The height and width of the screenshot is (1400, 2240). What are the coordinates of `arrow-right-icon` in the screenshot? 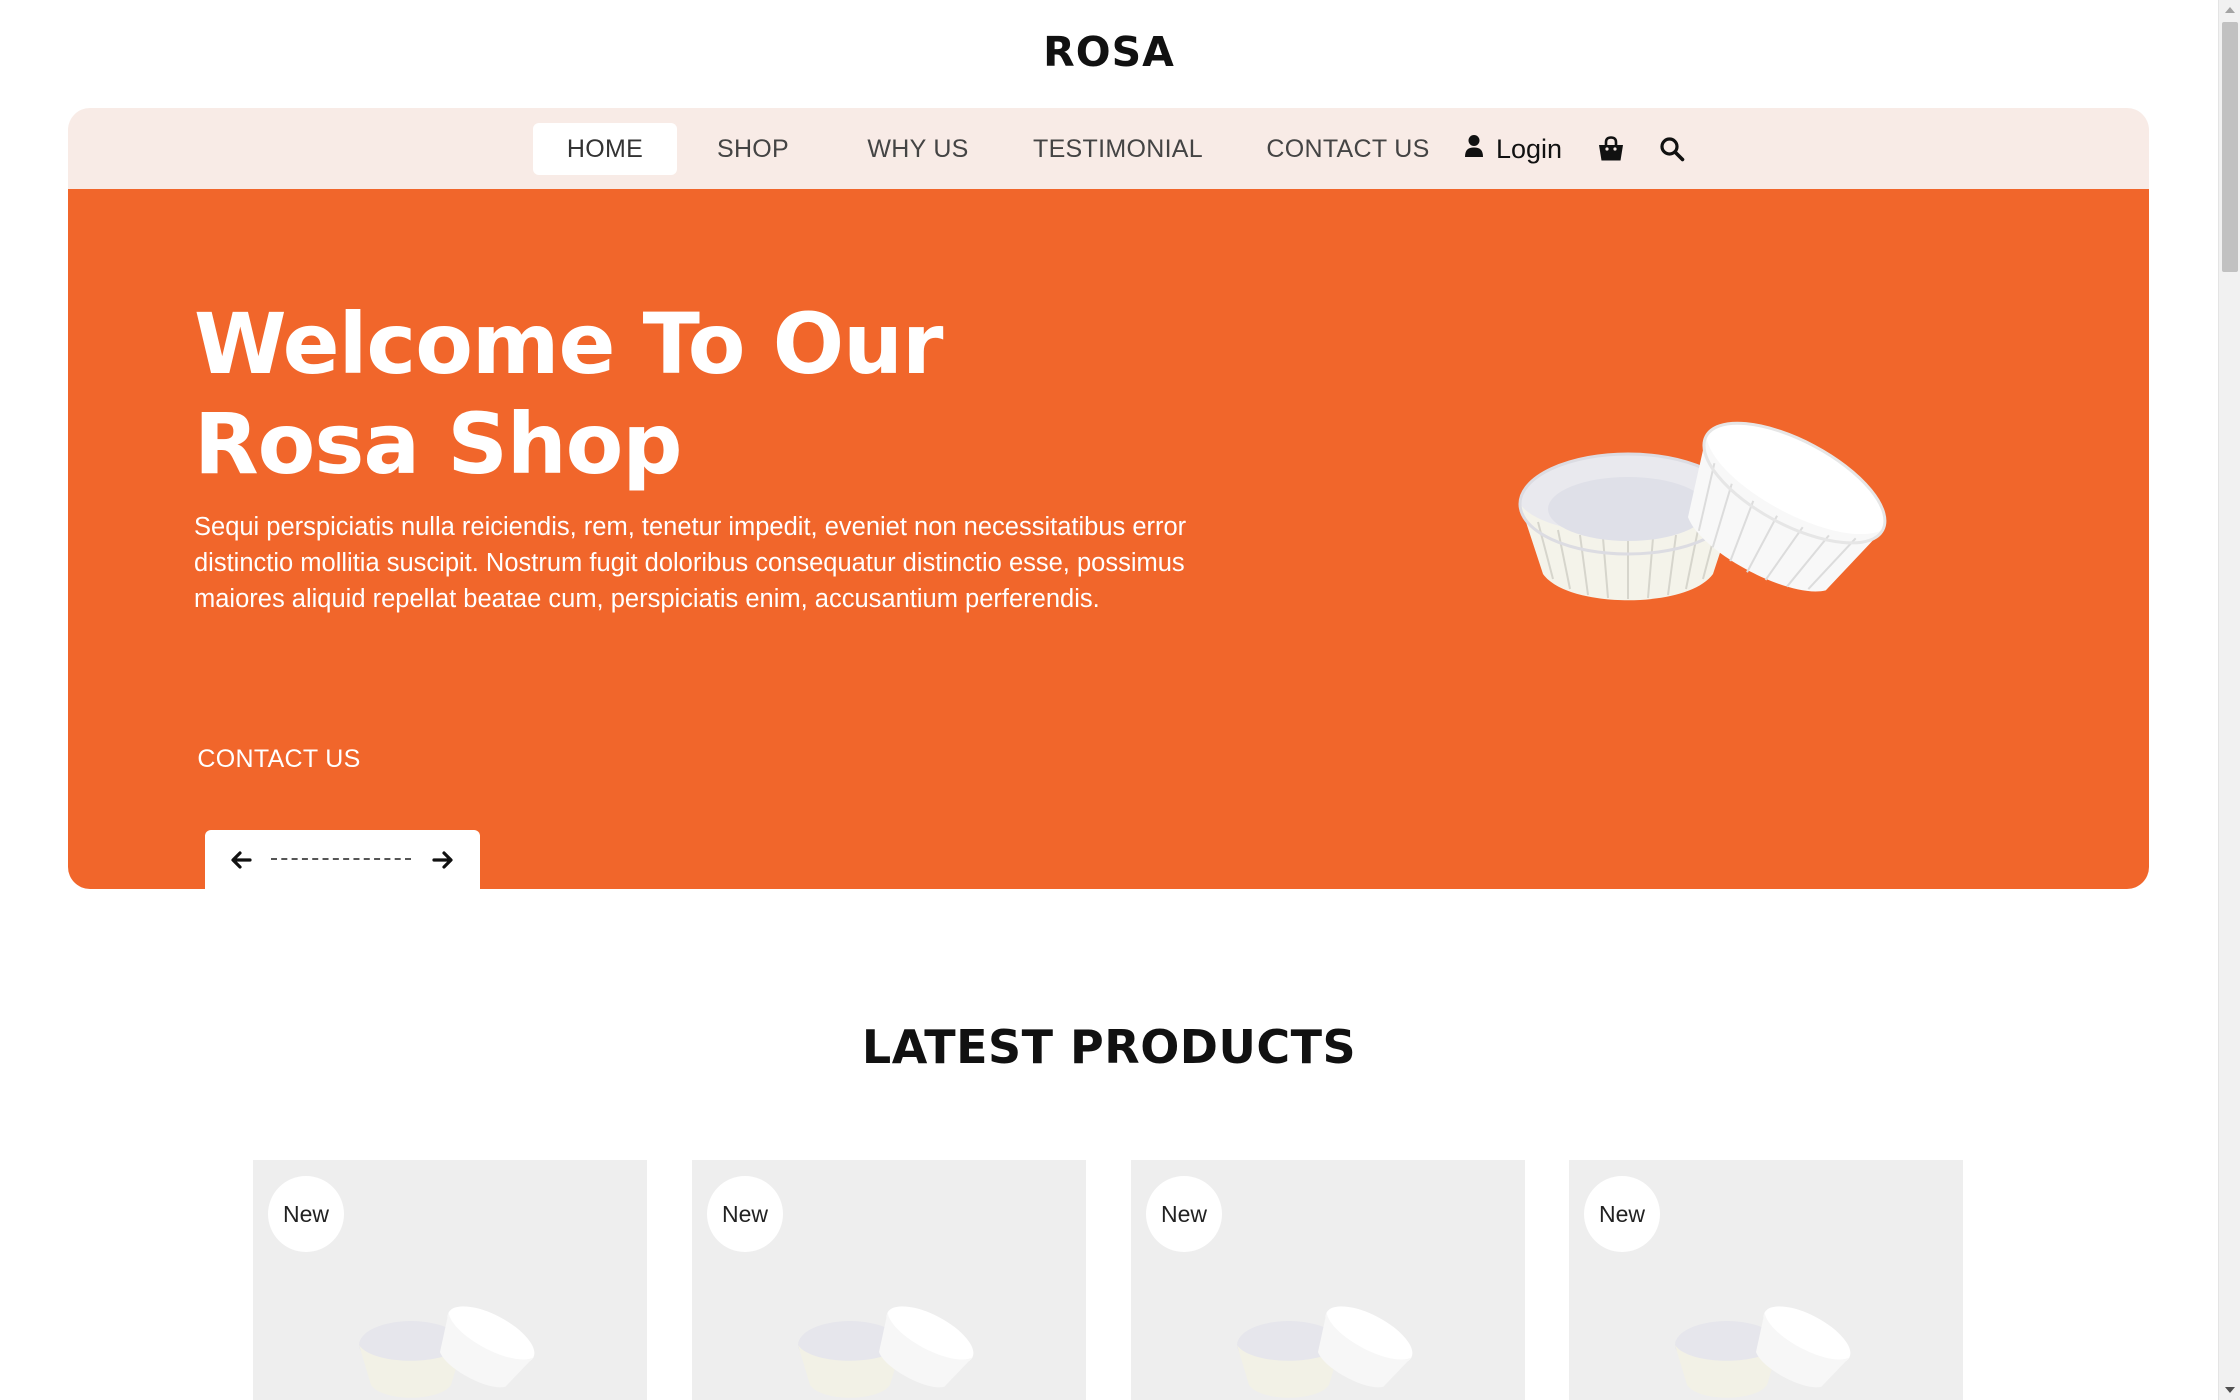 It's located at (443, 860).